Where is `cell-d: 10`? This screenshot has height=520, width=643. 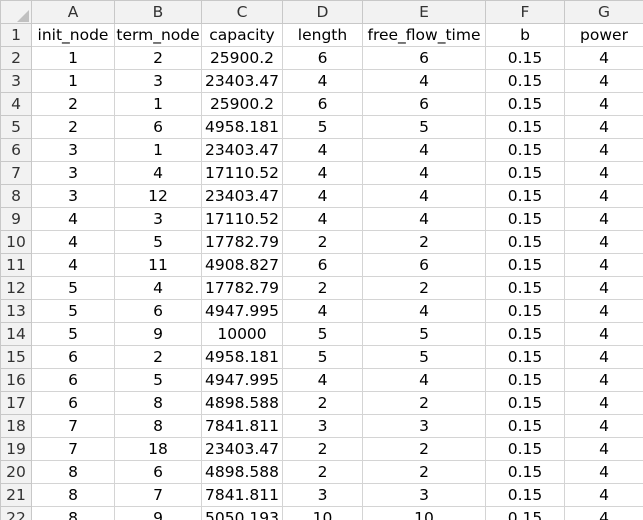
cell-d: 10 is located at coordinates (322, 513).